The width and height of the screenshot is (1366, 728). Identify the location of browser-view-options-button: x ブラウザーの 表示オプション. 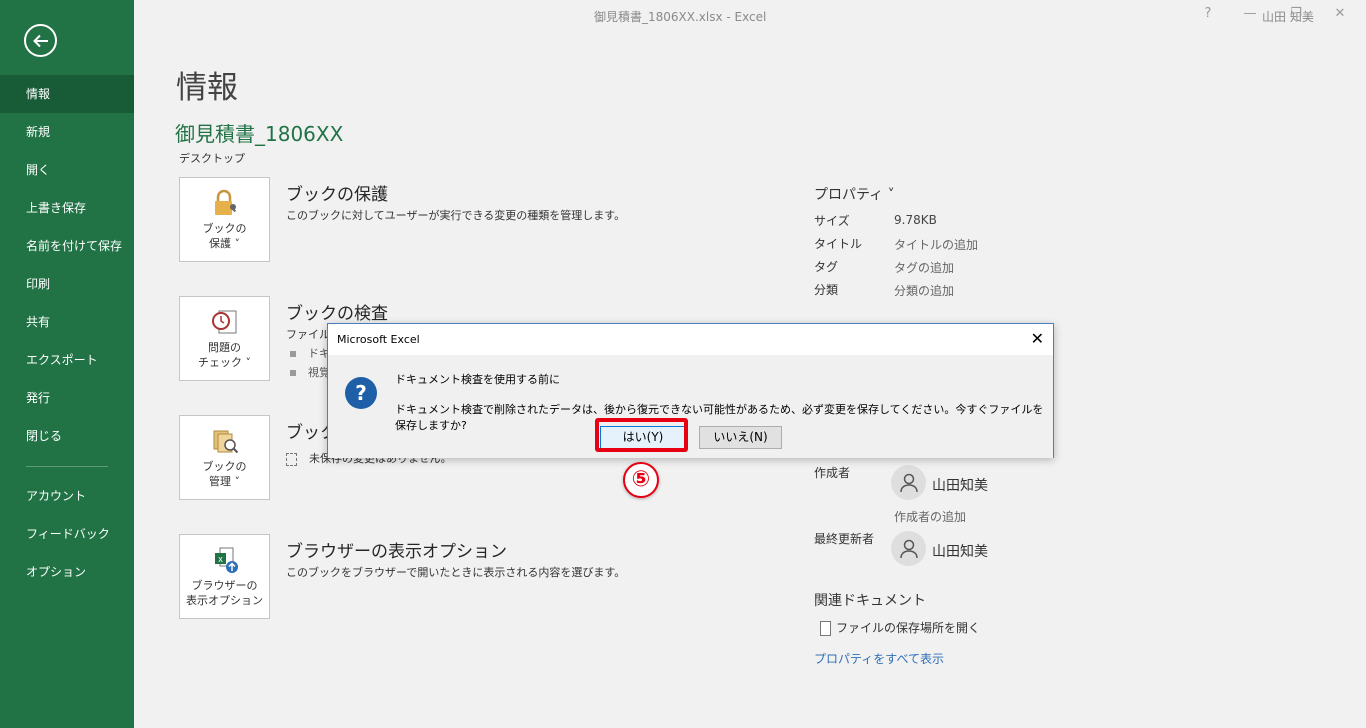
(224, 576).